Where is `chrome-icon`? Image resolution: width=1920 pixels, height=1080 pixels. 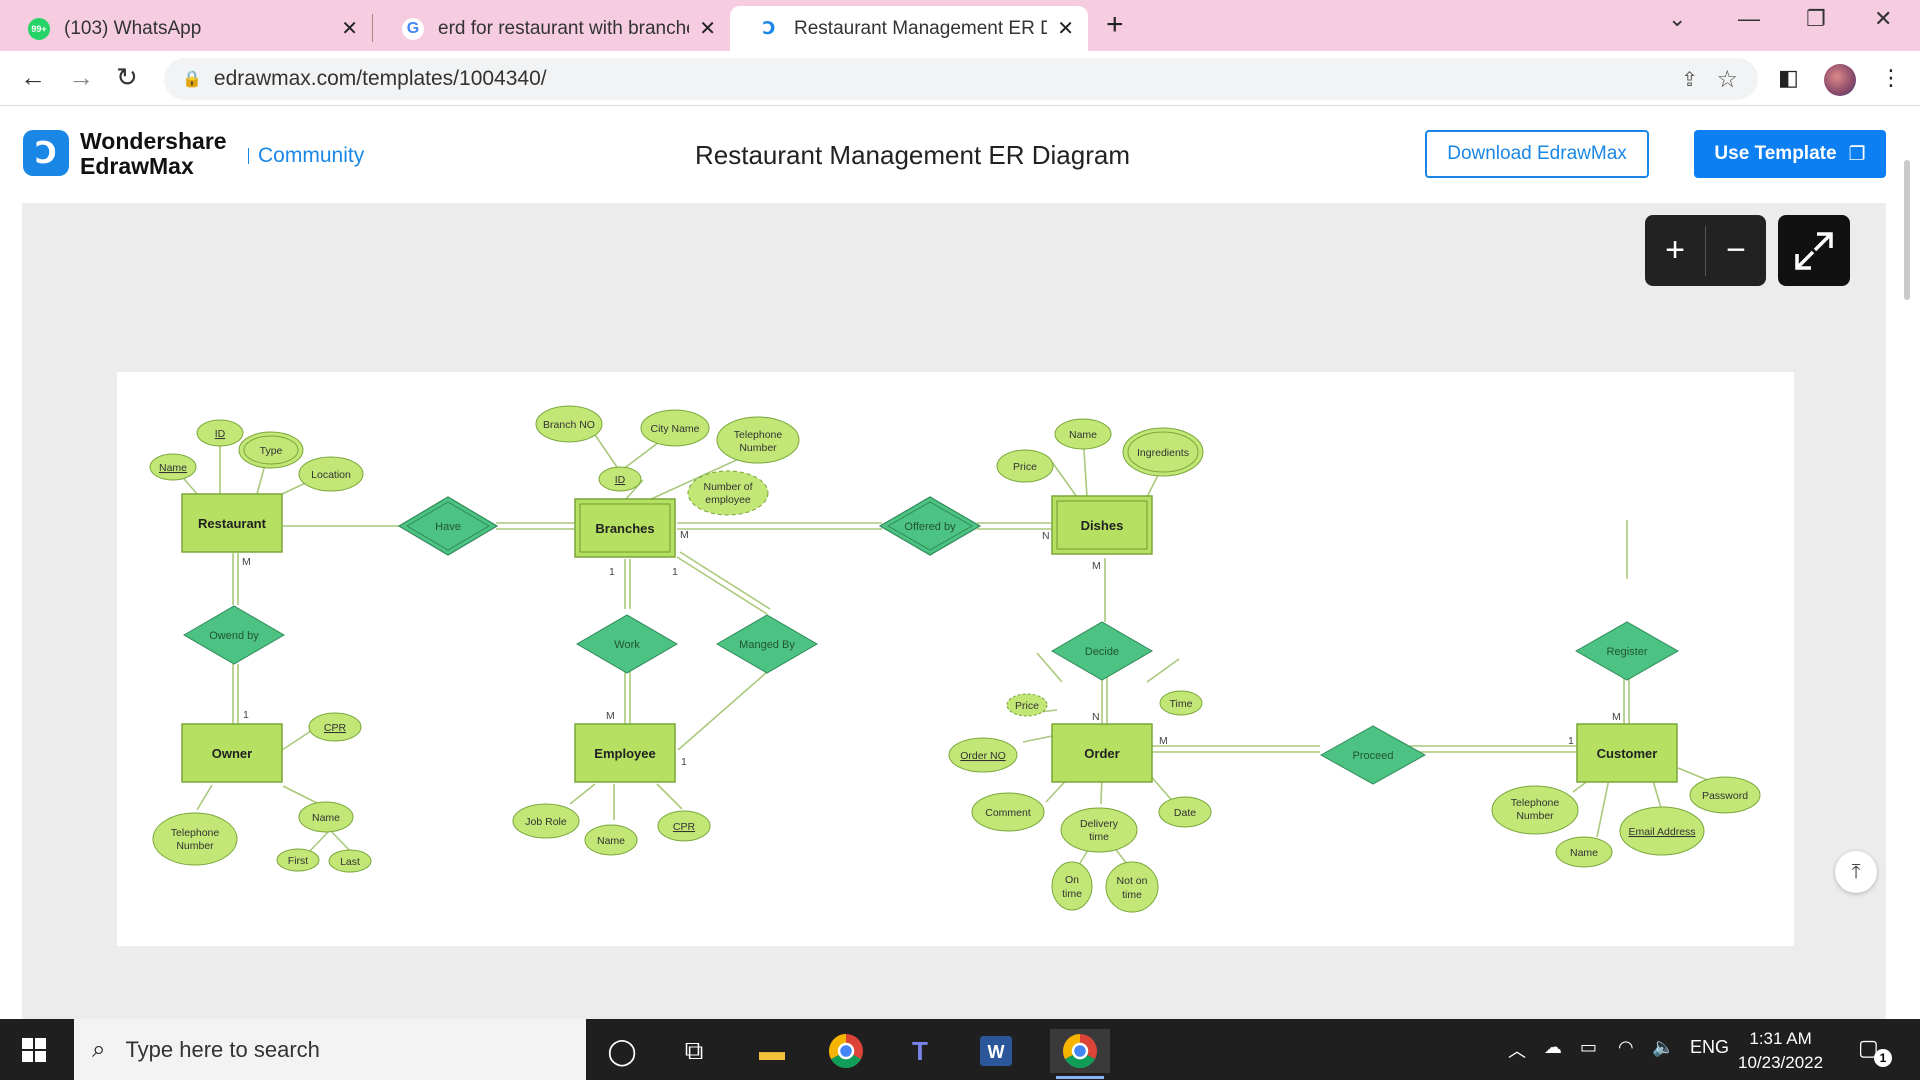 chrome-icon is located at coordinates (846, 1051).